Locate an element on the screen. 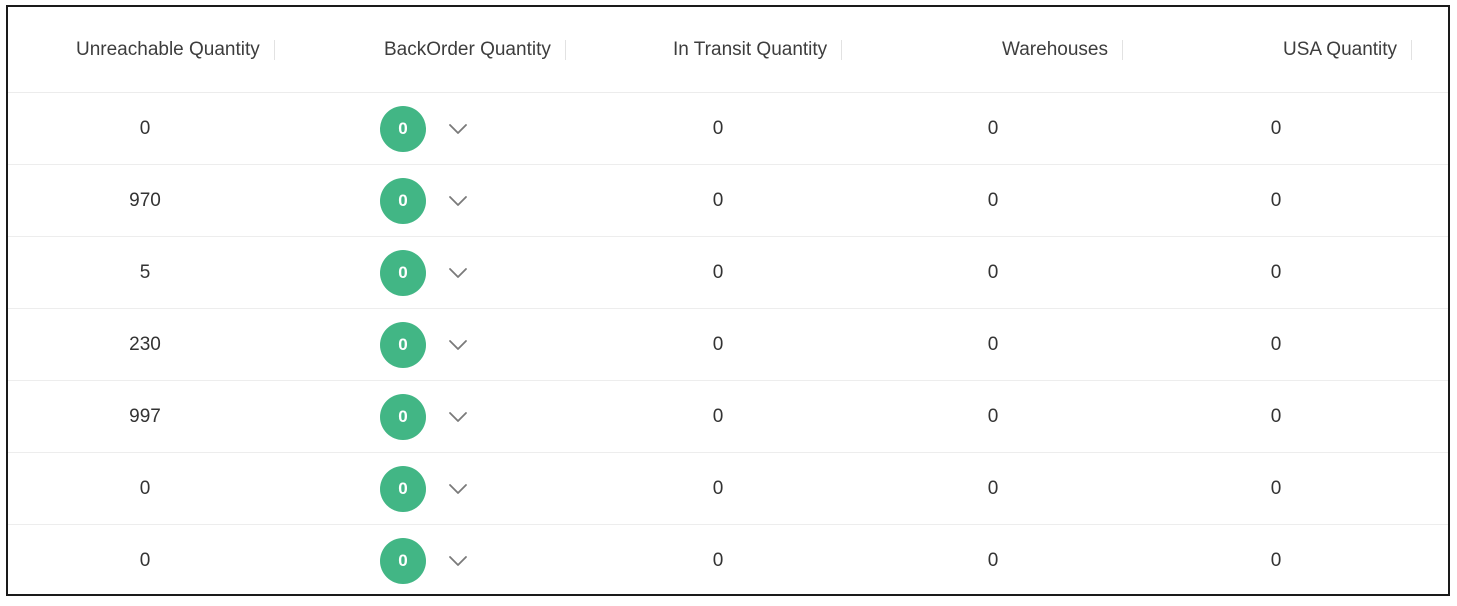 Image resolution: width=1457 pixels, height=606 pixels. cell-unreachable-quantity: 997 is located at coordinates (145, 417).